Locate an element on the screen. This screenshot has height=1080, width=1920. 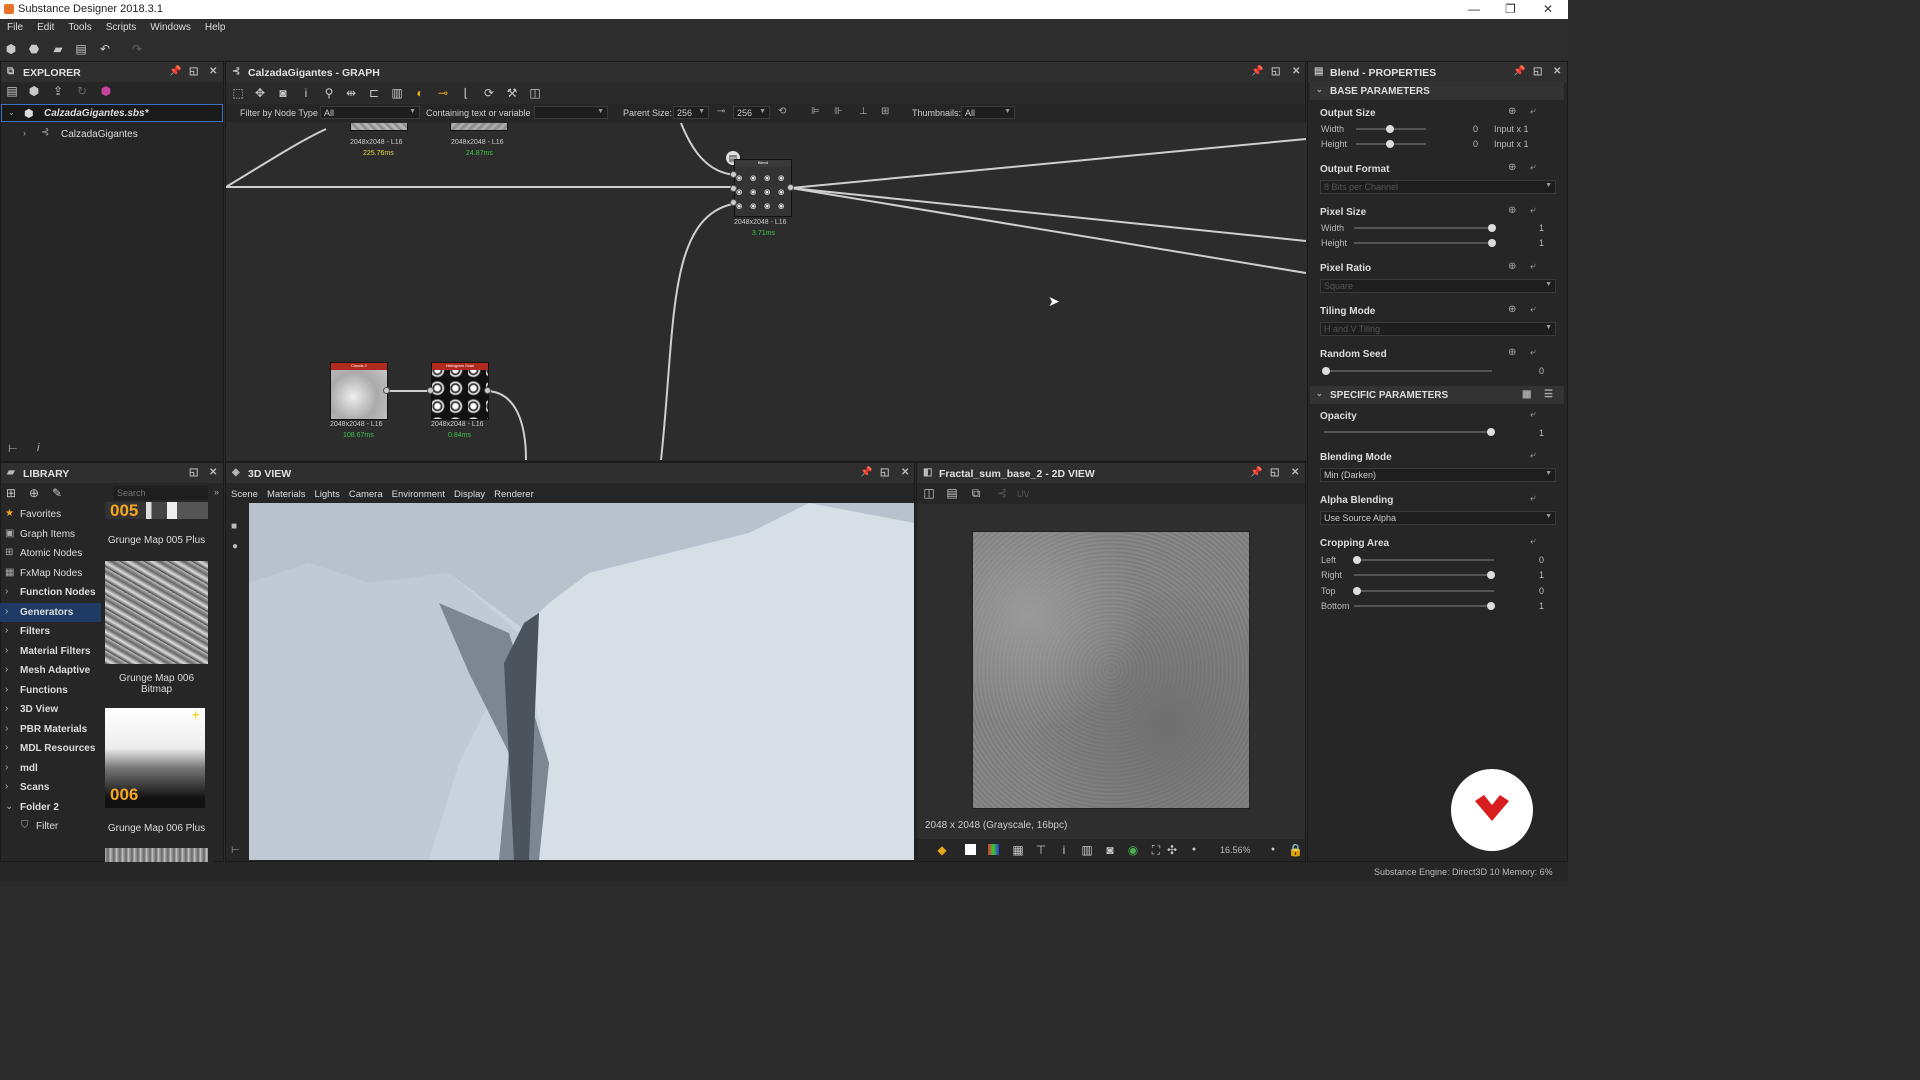
uv-icon: ⊰ is located at coordinates (1002, 493).